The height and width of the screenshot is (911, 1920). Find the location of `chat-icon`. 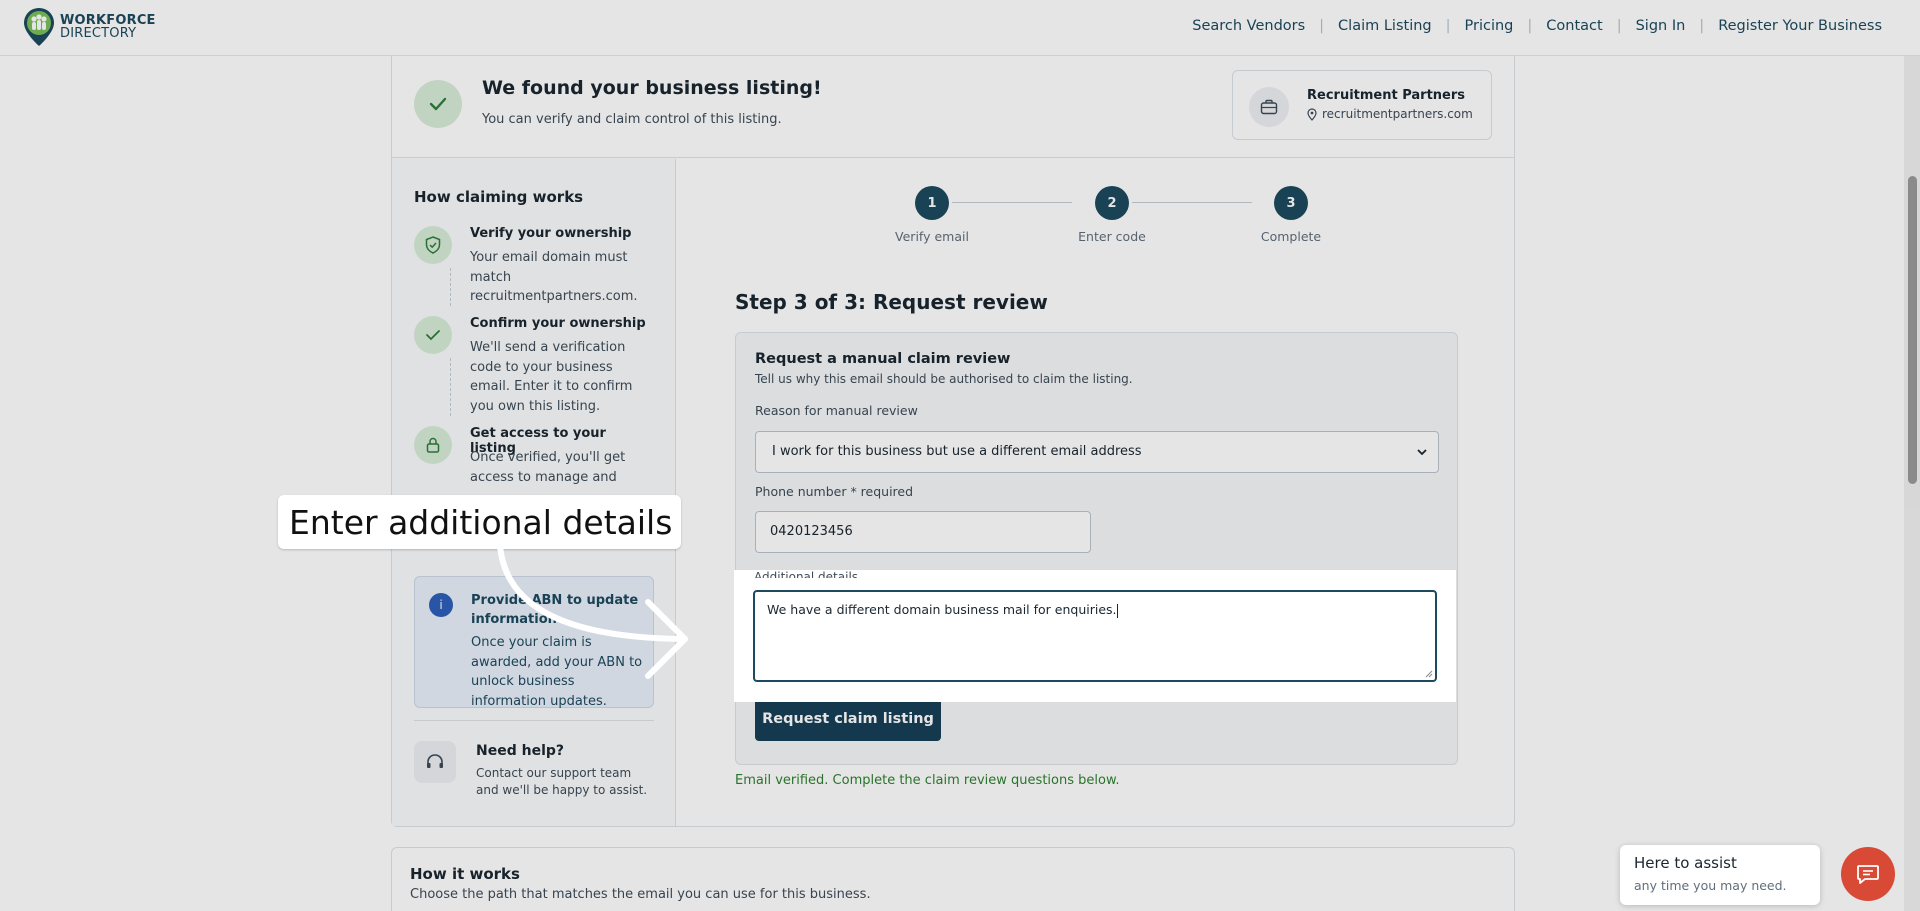

chat-icon is located at coordinates (1868, 874).